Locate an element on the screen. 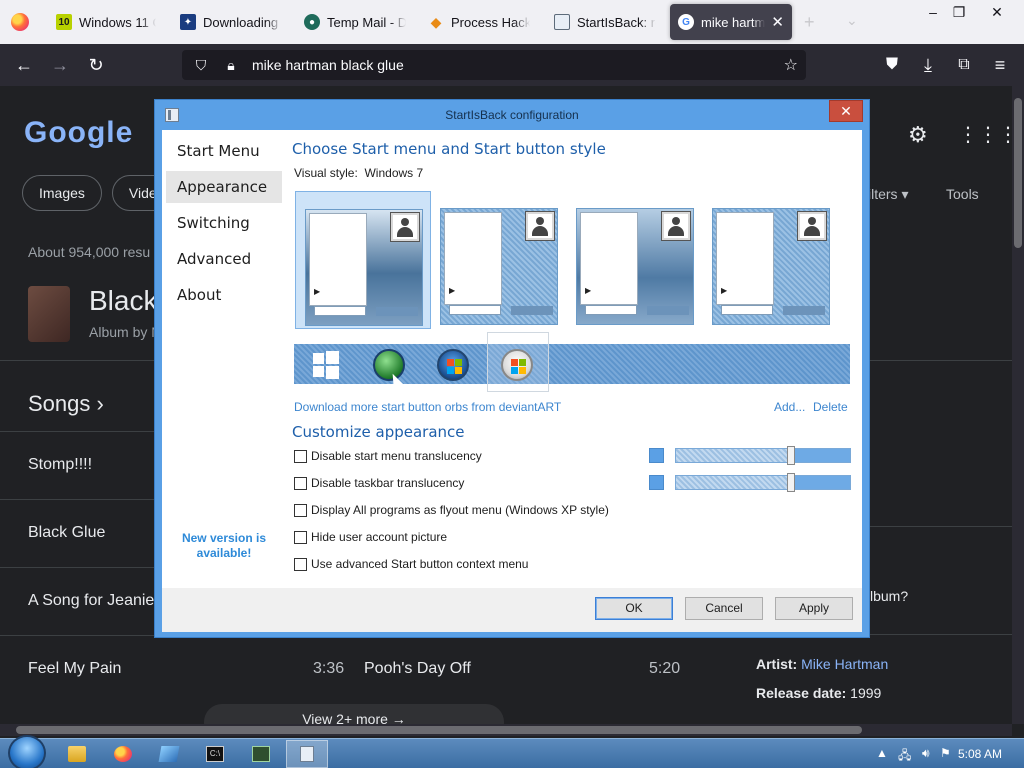 The image size is (1024, 768). downloads-icon: ⤓ is located at coordinates (928, 65).